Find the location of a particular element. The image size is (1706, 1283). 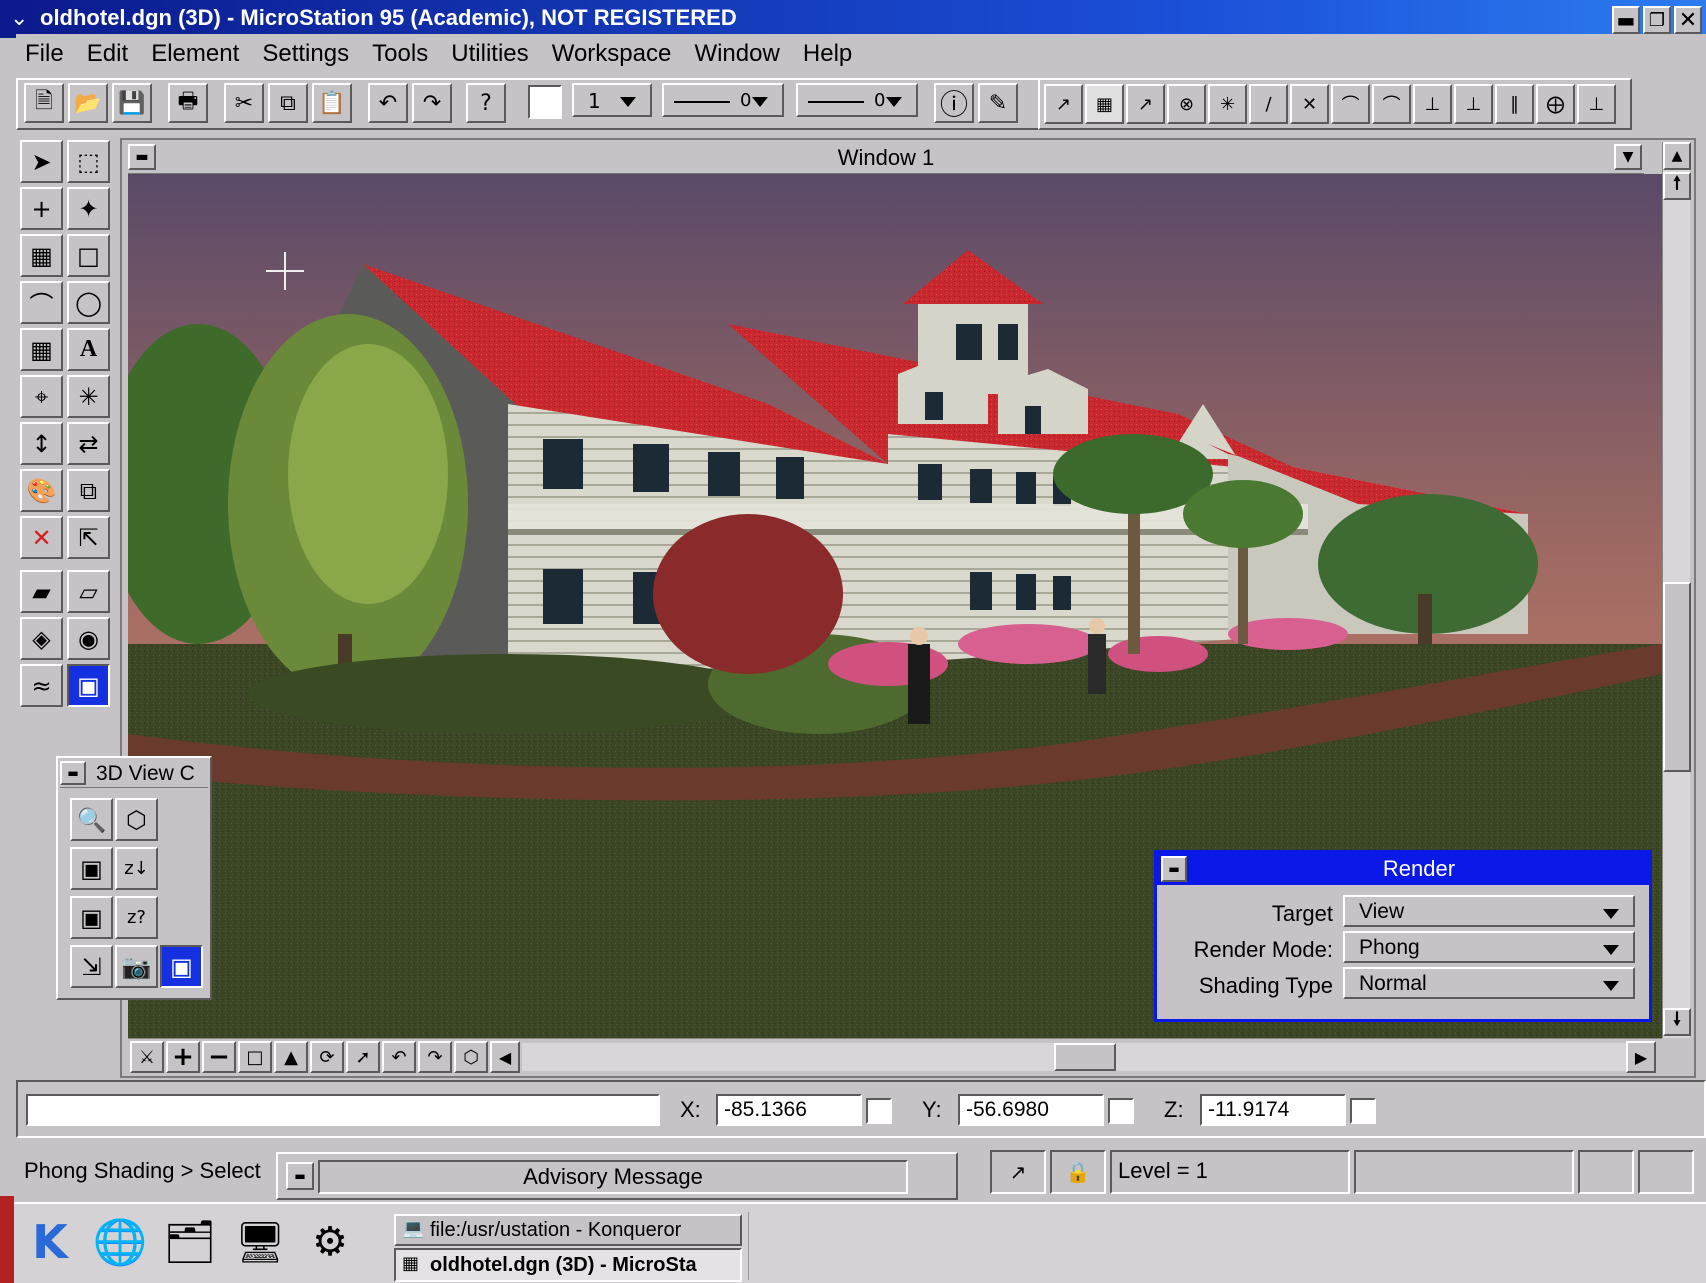

menu-settings: Settings is located at coordinates (305, 54).